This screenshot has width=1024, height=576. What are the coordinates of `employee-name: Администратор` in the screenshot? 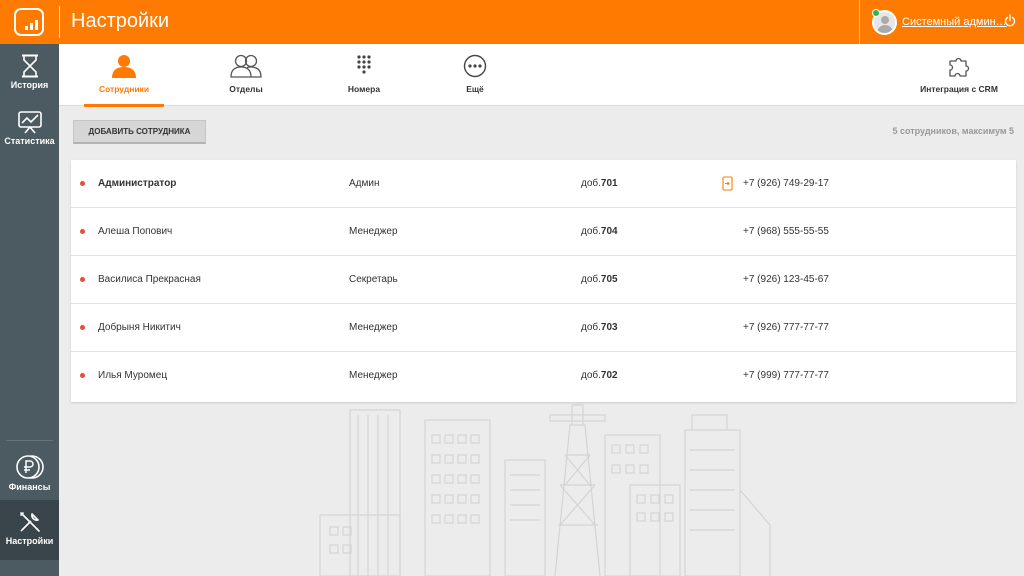 It's located at (137, 183).